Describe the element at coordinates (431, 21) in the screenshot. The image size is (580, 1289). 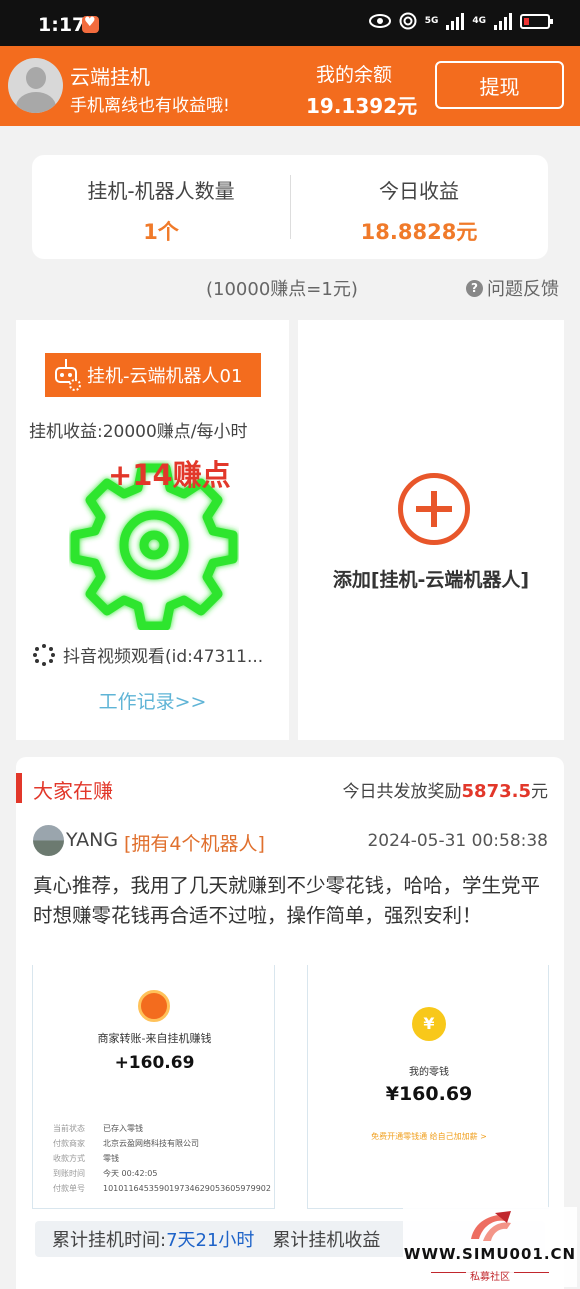
I see `network-5g-label: 5G` at that location.